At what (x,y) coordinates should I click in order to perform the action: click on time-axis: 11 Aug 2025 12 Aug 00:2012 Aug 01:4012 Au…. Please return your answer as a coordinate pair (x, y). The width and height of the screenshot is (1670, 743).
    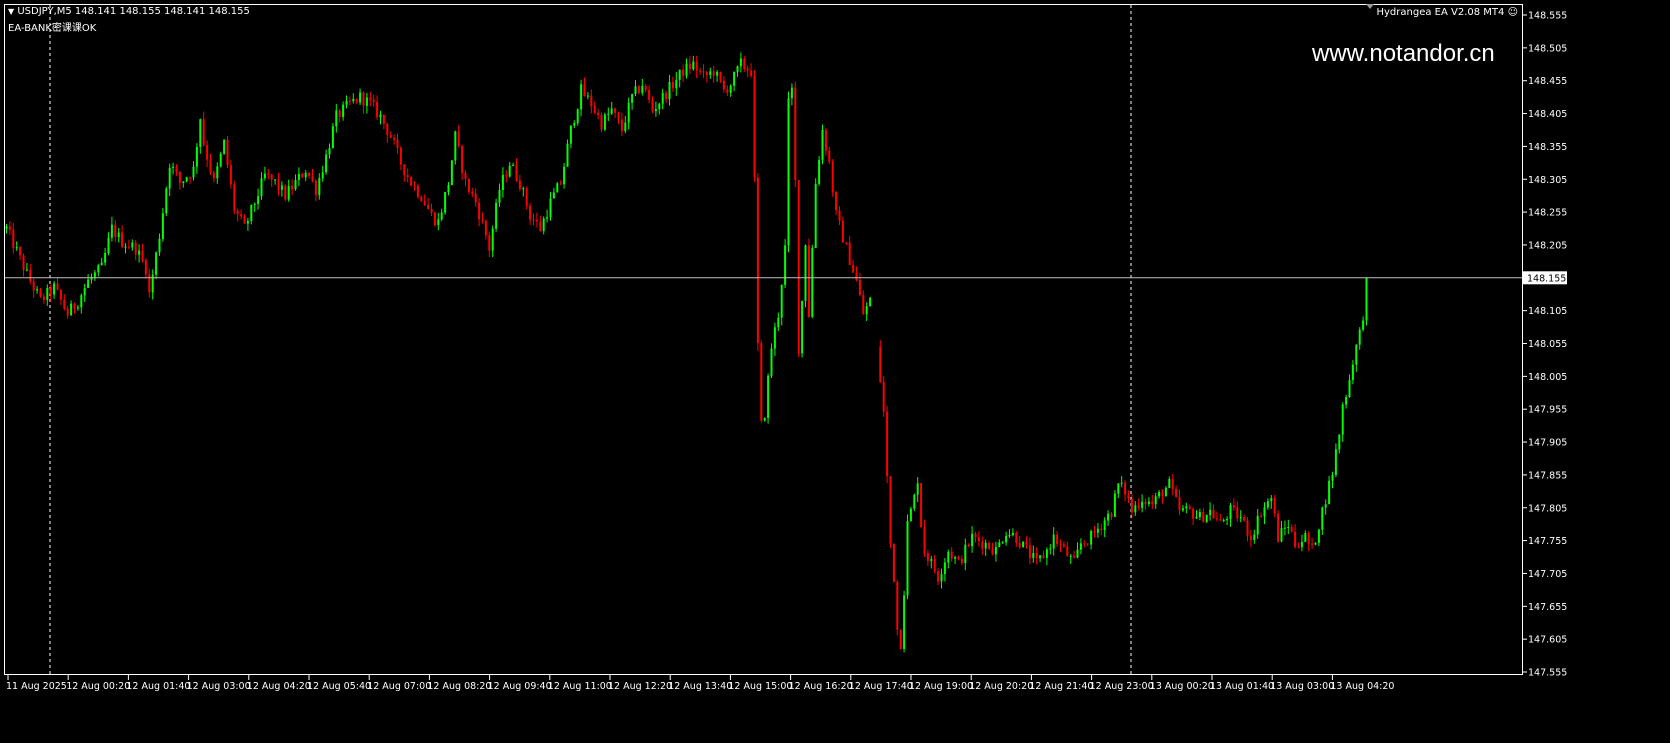
    Looking at the image, I should click on (700, 683).